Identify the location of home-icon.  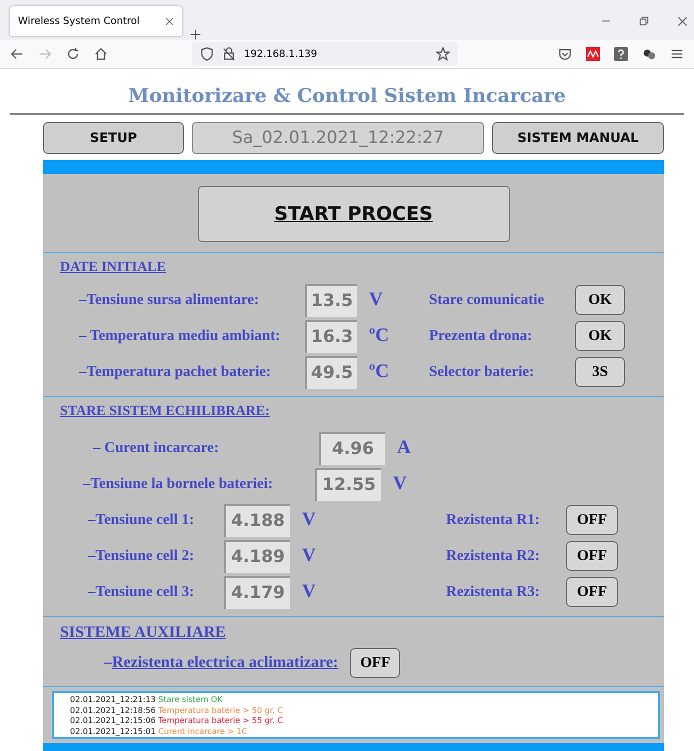
(101, 54).